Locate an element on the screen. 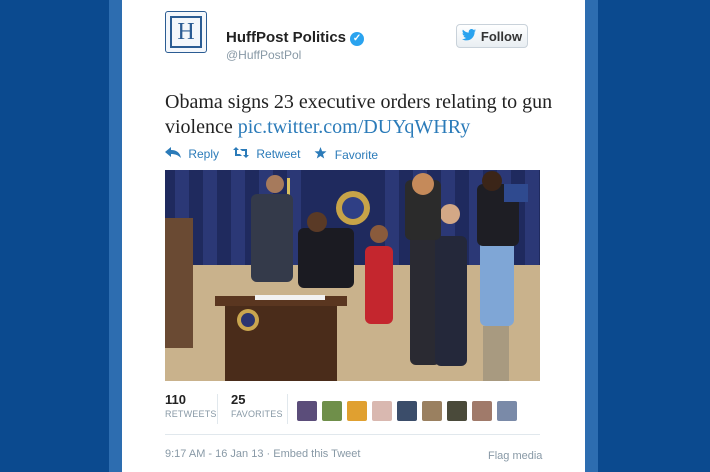 Image resolution: width=710 pixels, height=472 pixels. favorite-stat-label: FAVORITES is located at coordinates (257, 414).